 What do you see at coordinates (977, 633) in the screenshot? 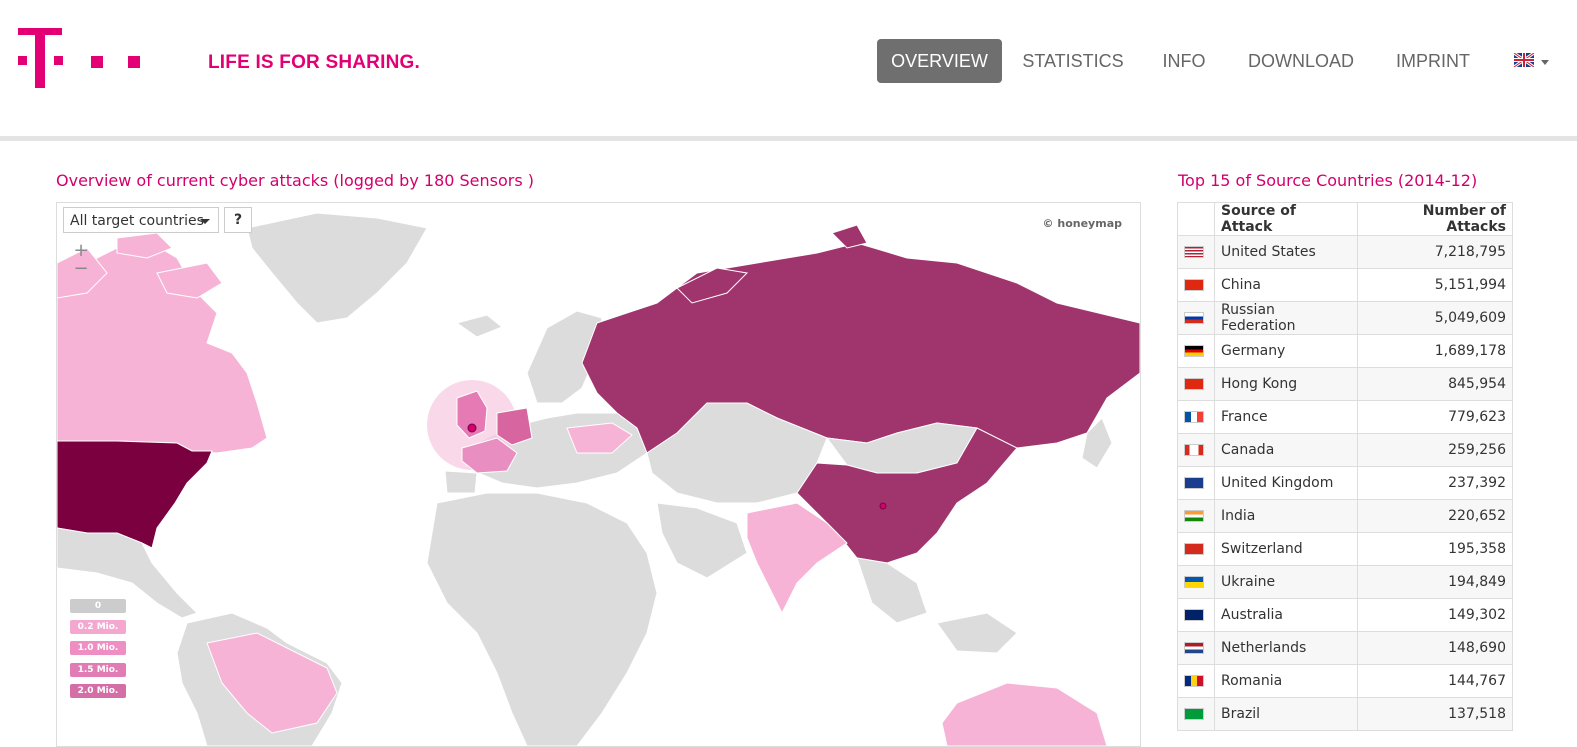
I see `indonesia-region` at bounding box center [977, 633].